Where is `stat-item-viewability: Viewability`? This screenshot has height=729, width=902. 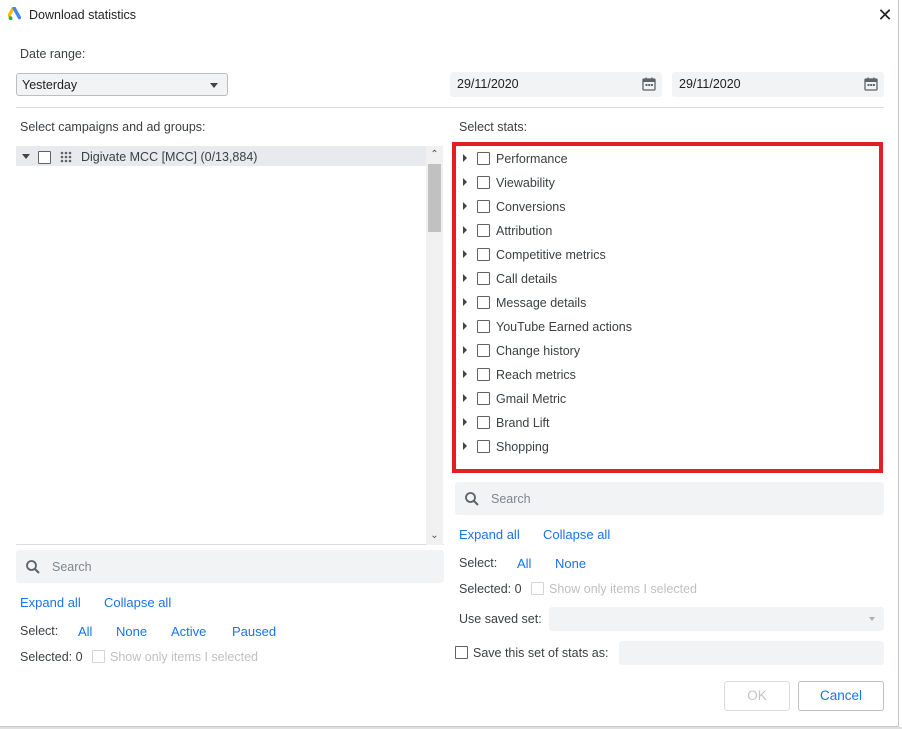 stat-item-viewability: Viewability is located at coordinates (668, 182).